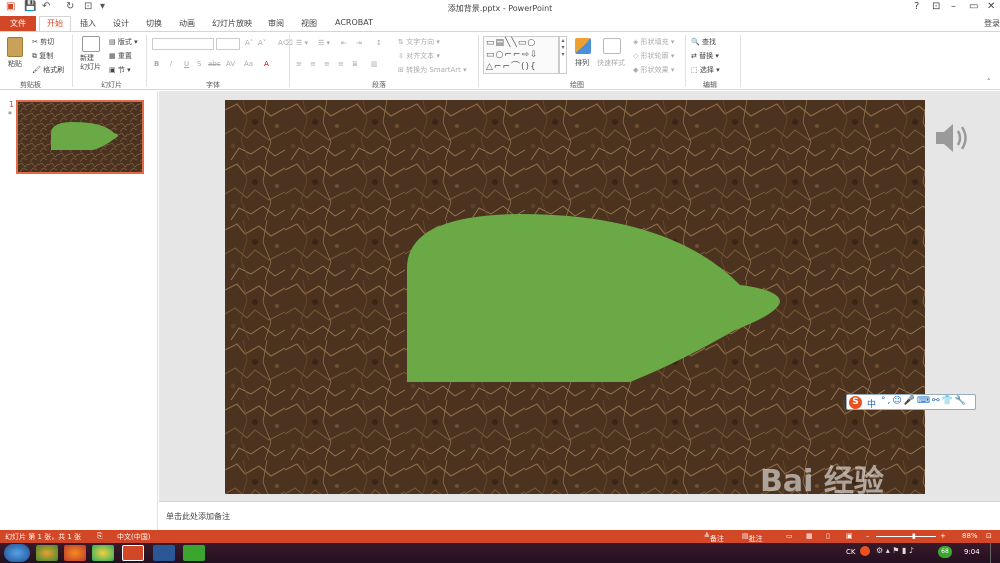 This screenshot has height=563, width=1000. I want to click on arrange-button: 排列, so click(582, 63).